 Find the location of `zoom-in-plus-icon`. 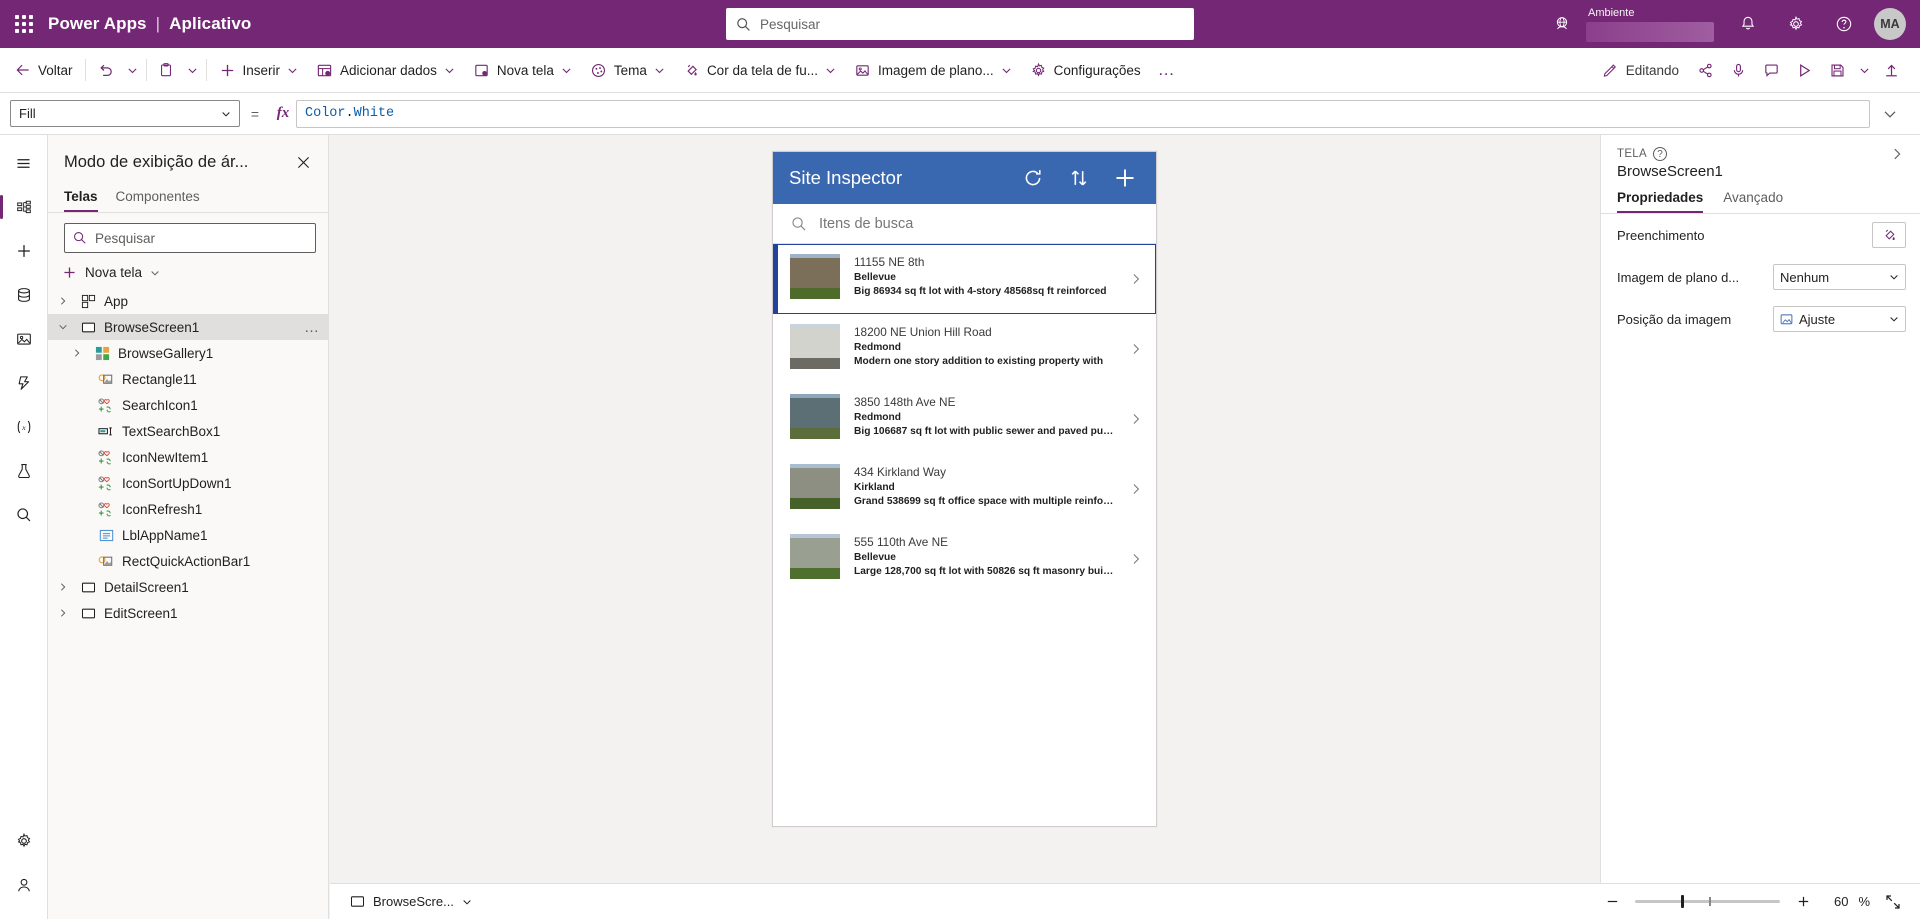

zoom-in-plus-icon is located at coordinates (1803, 902).